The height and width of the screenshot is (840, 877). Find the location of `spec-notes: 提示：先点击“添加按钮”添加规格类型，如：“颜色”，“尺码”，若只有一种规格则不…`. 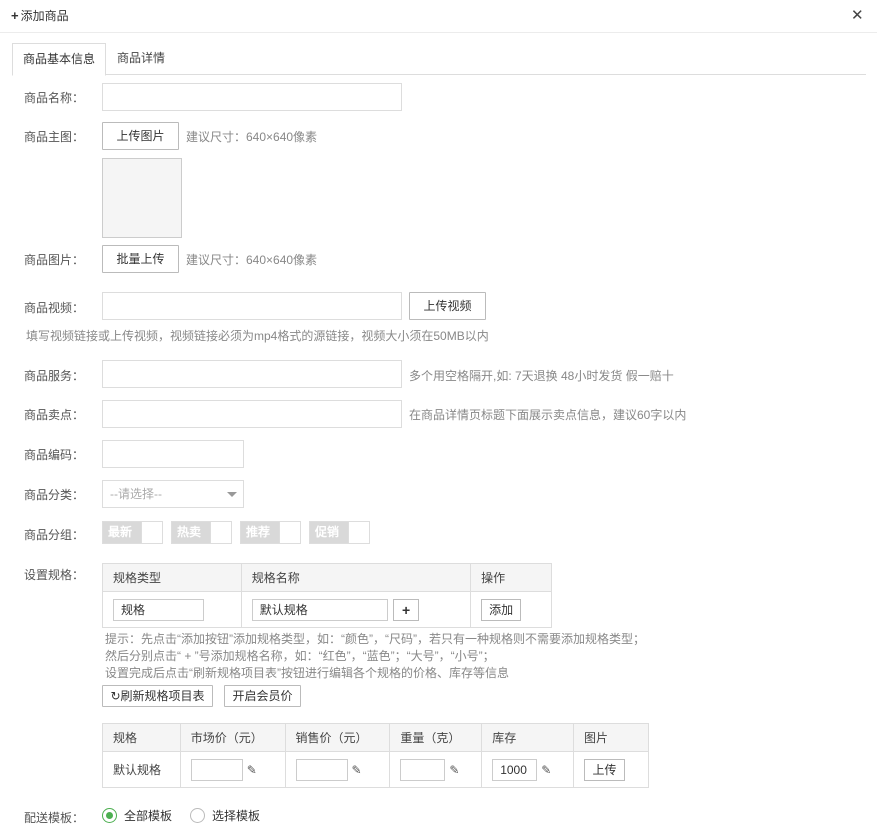

spec-notes: 提示：先点击“添加按钮”添加规格类型，如：“颜色”，“尺码”，若只有一种规格则不… is located at coordinates (375, 656).